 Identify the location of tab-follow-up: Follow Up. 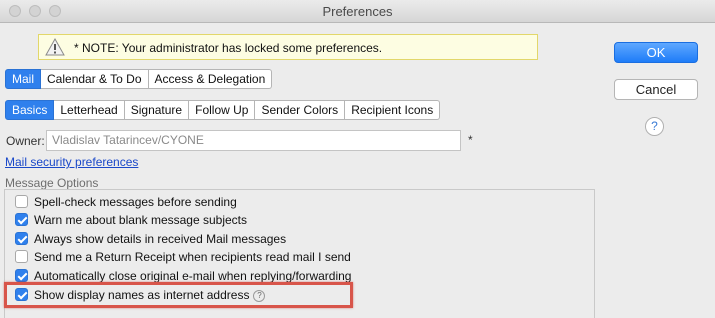
(222, 110).